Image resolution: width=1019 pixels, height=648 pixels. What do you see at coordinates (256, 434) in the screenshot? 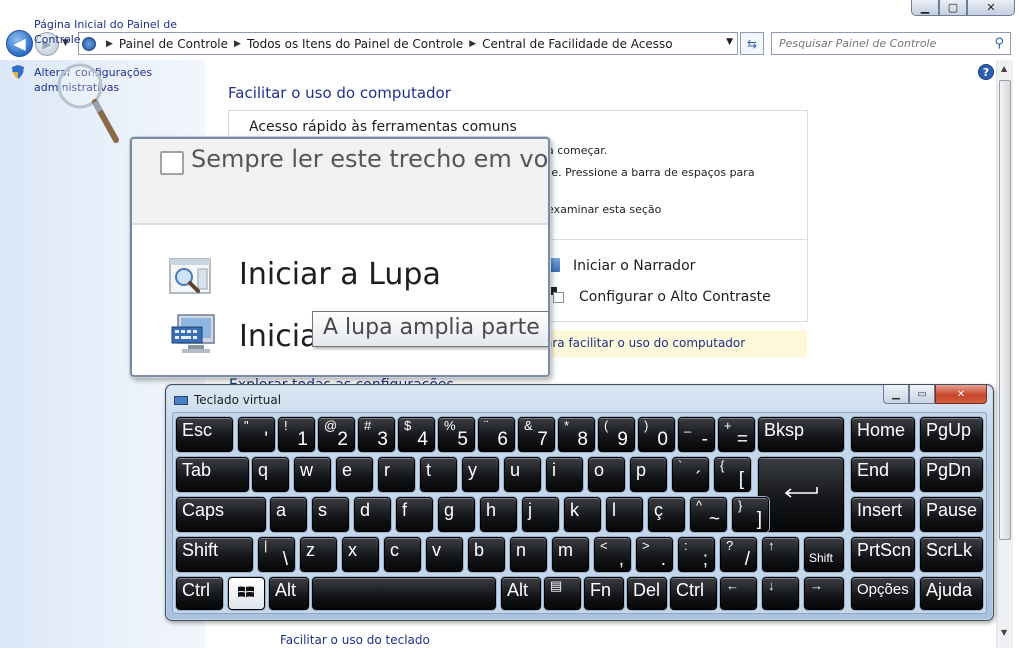
I see `key-quote: " '` at bounding box center [256, 434].